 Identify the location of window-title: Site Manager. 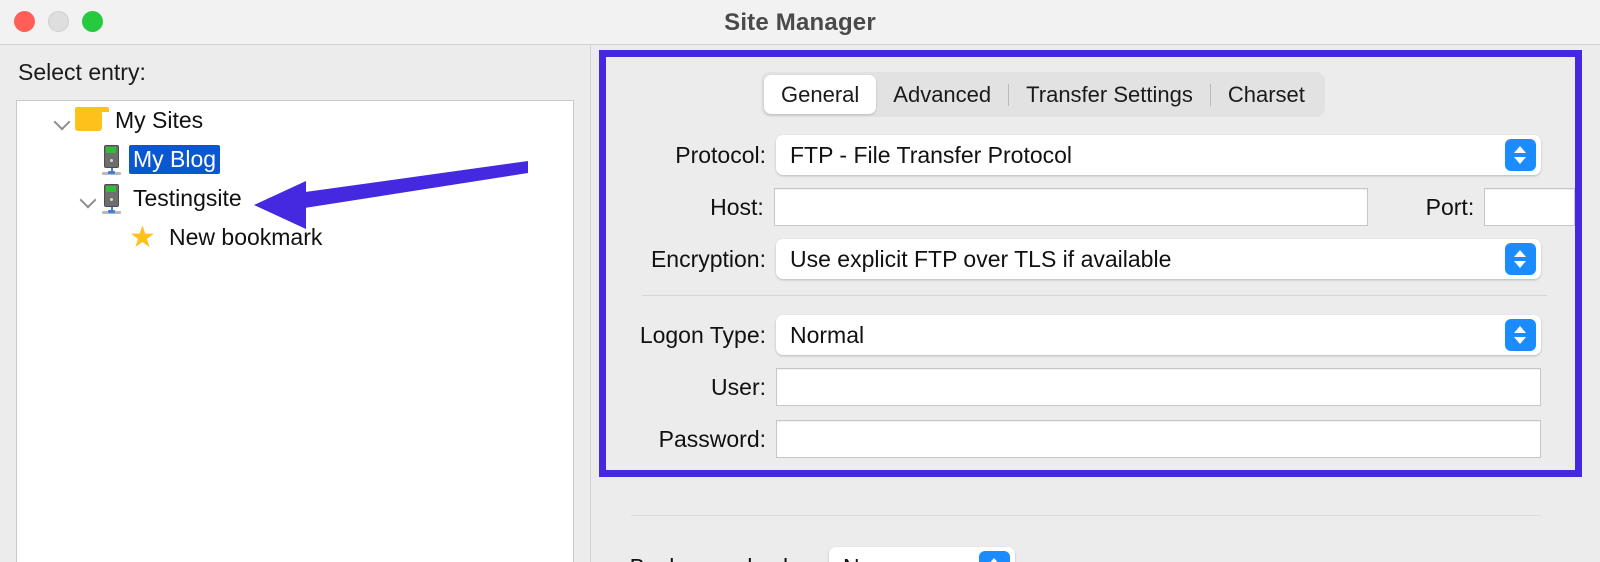
(800, 22).